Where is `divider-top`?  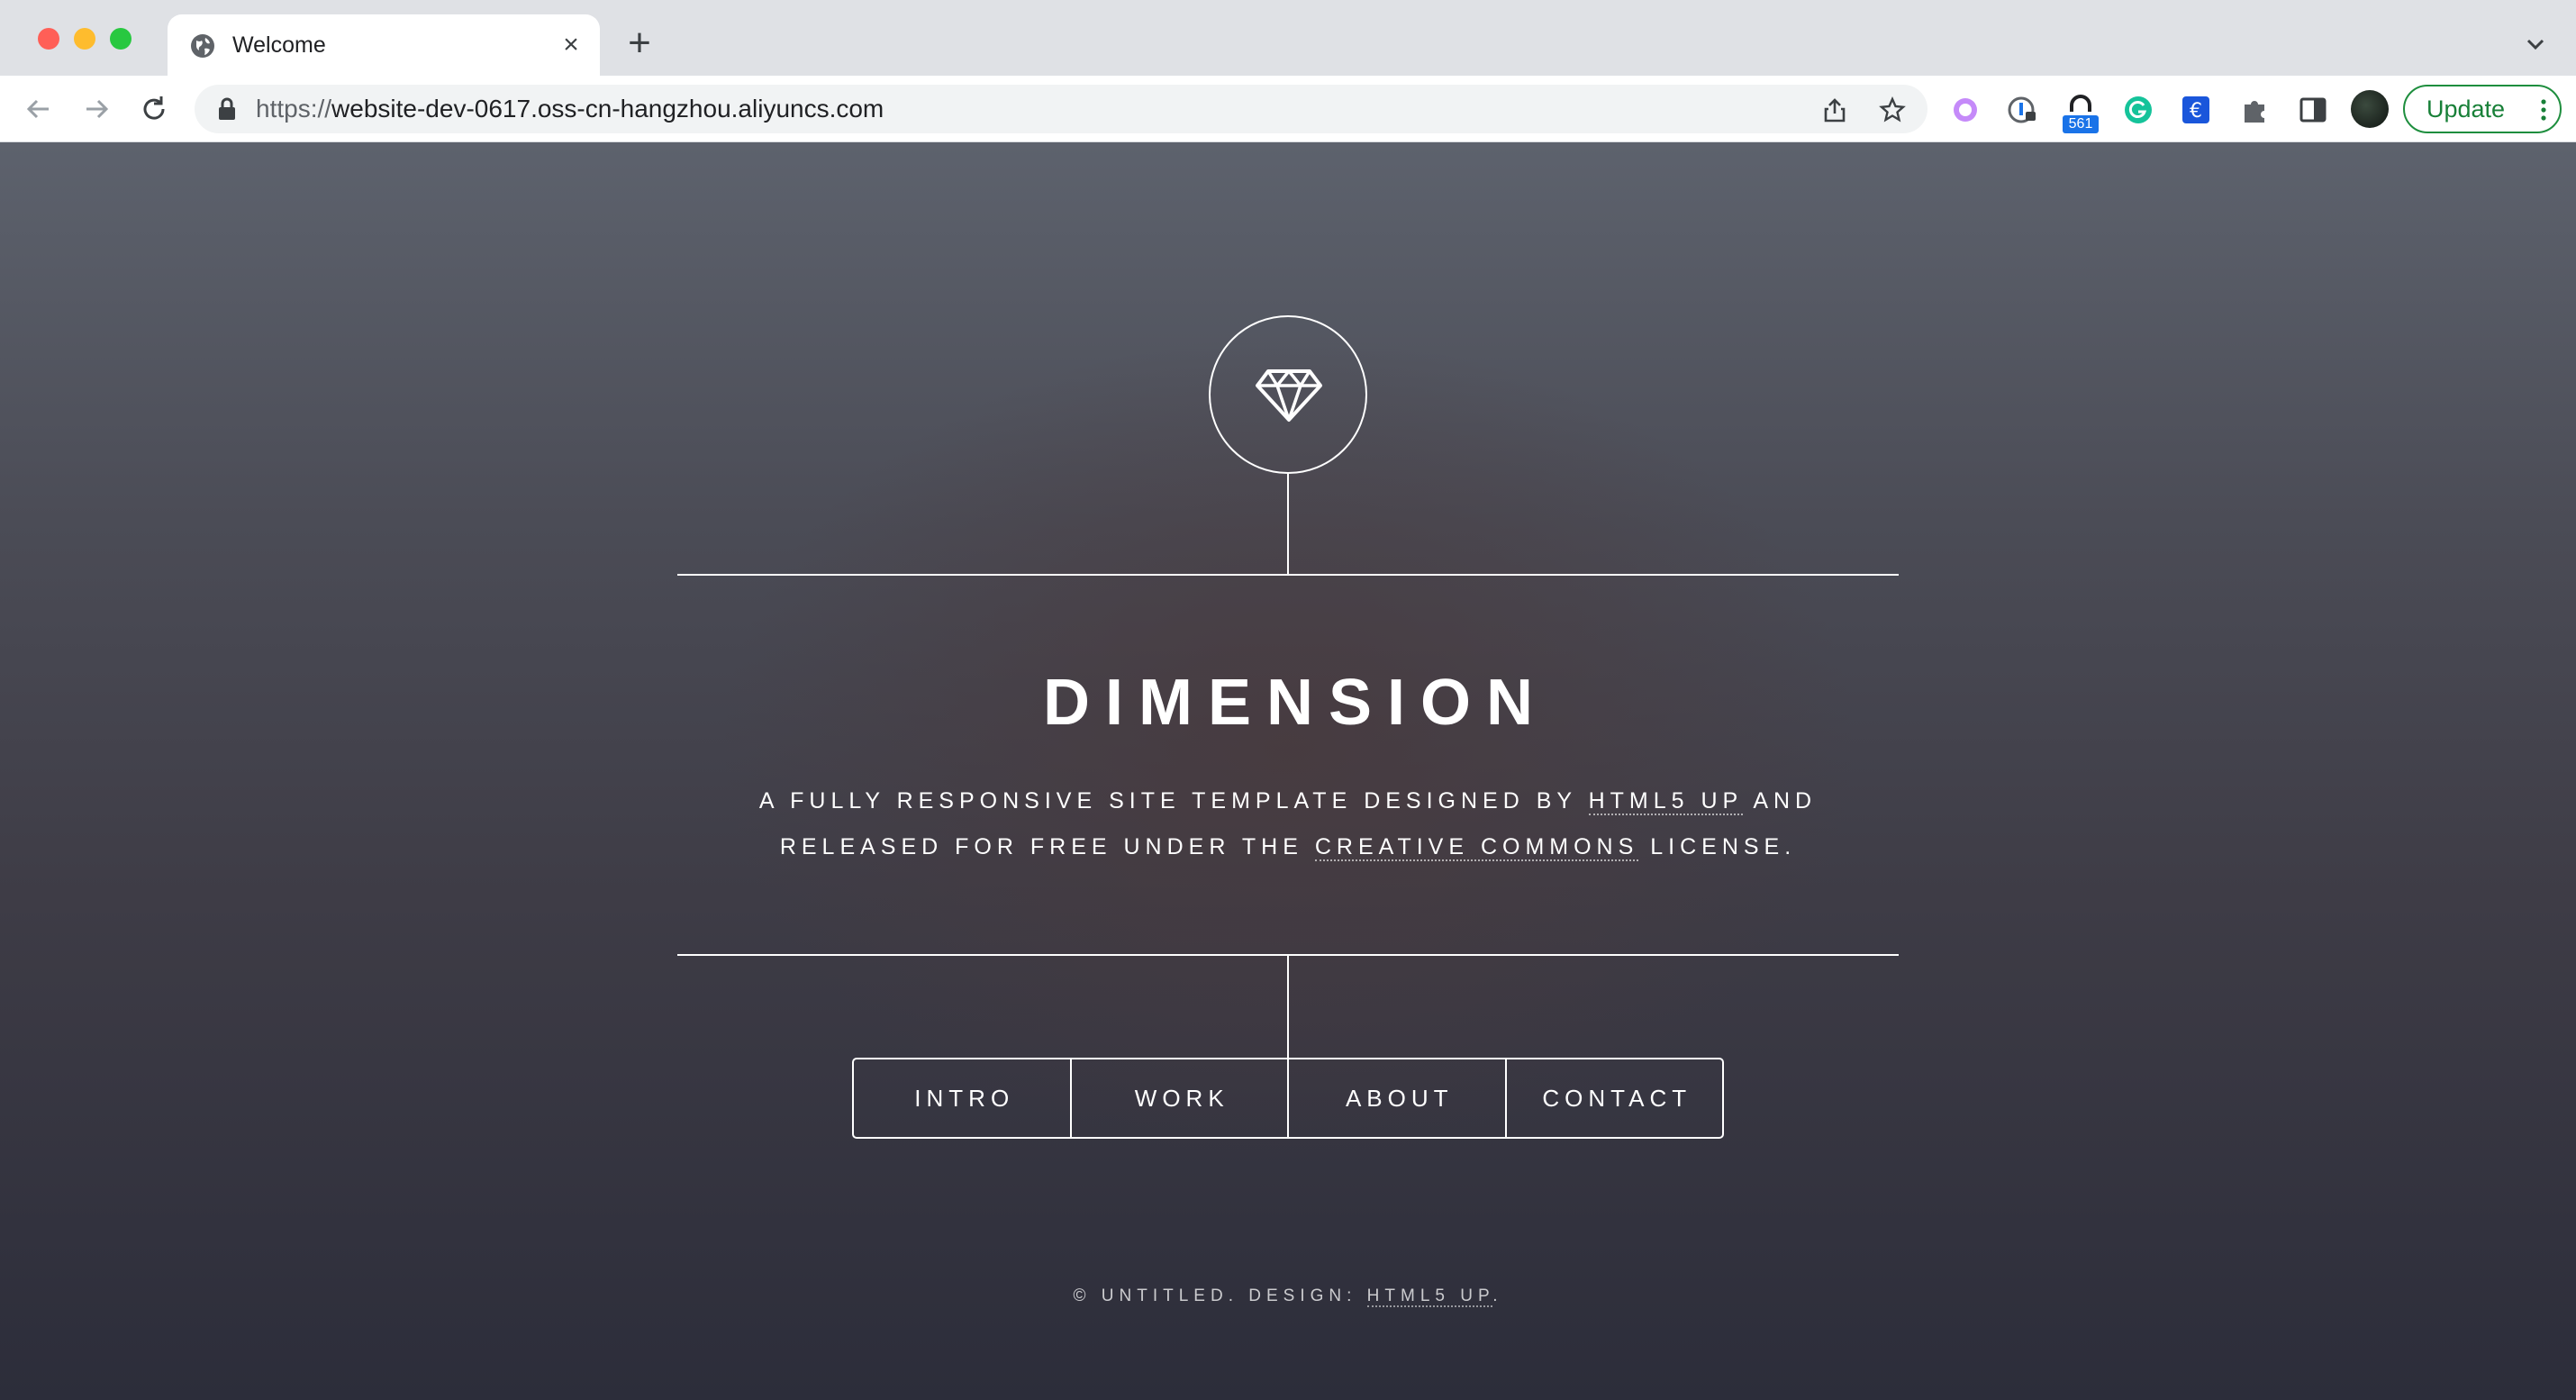
divider-top is located at coordinates (1288, 575).